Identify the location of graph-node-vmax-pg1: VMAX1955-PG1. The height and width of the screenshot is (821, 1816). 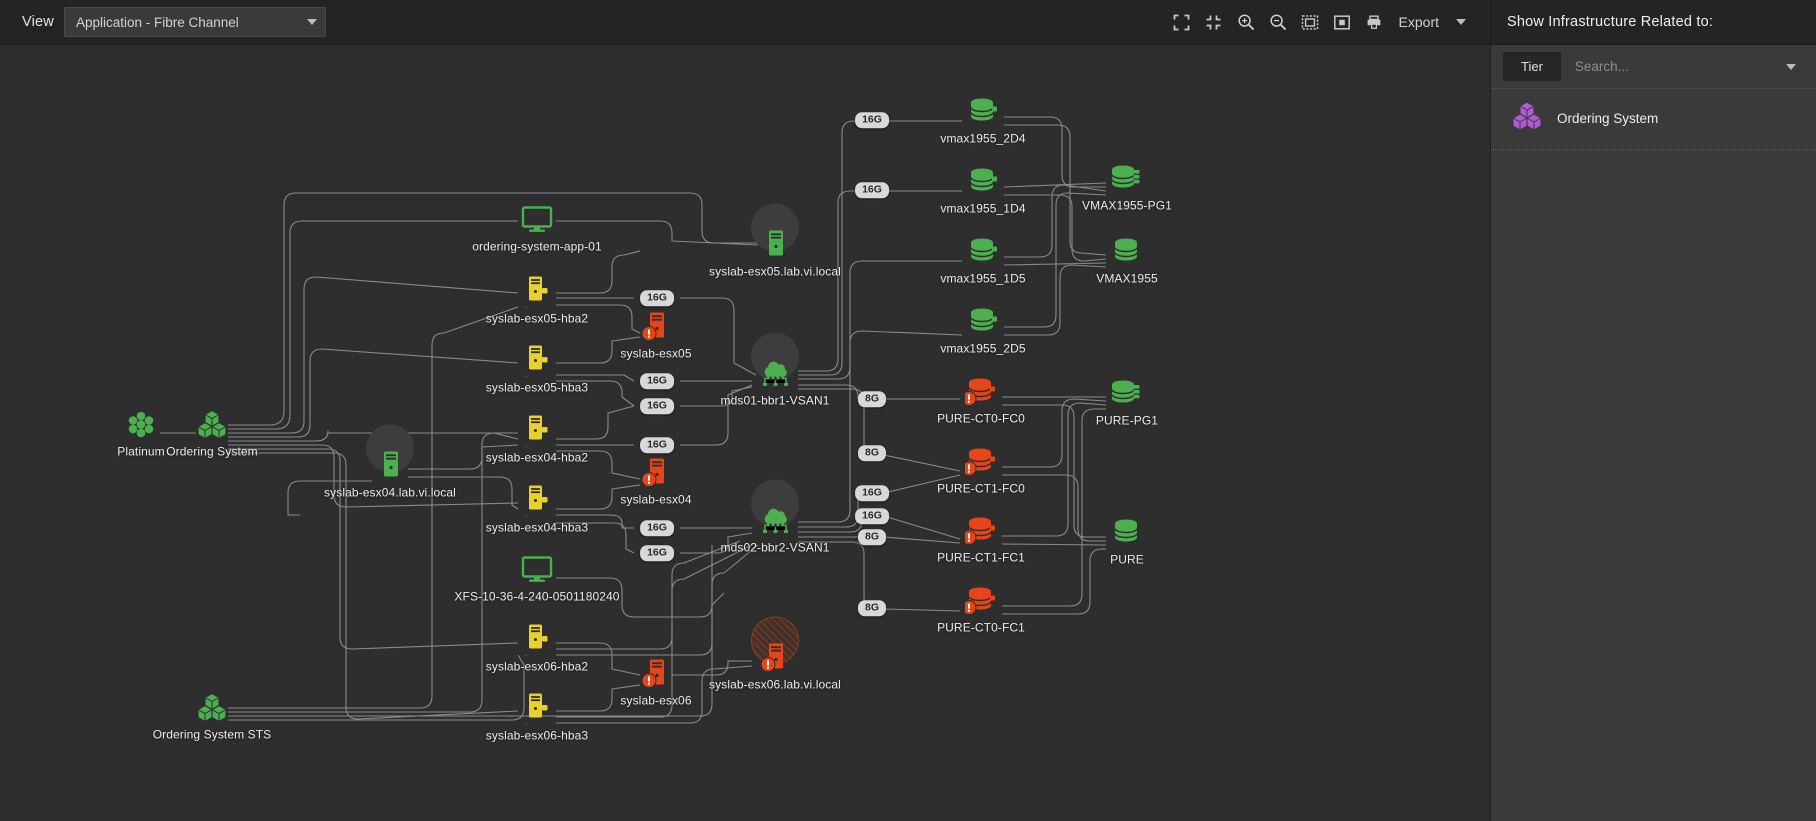
(1127, 187).